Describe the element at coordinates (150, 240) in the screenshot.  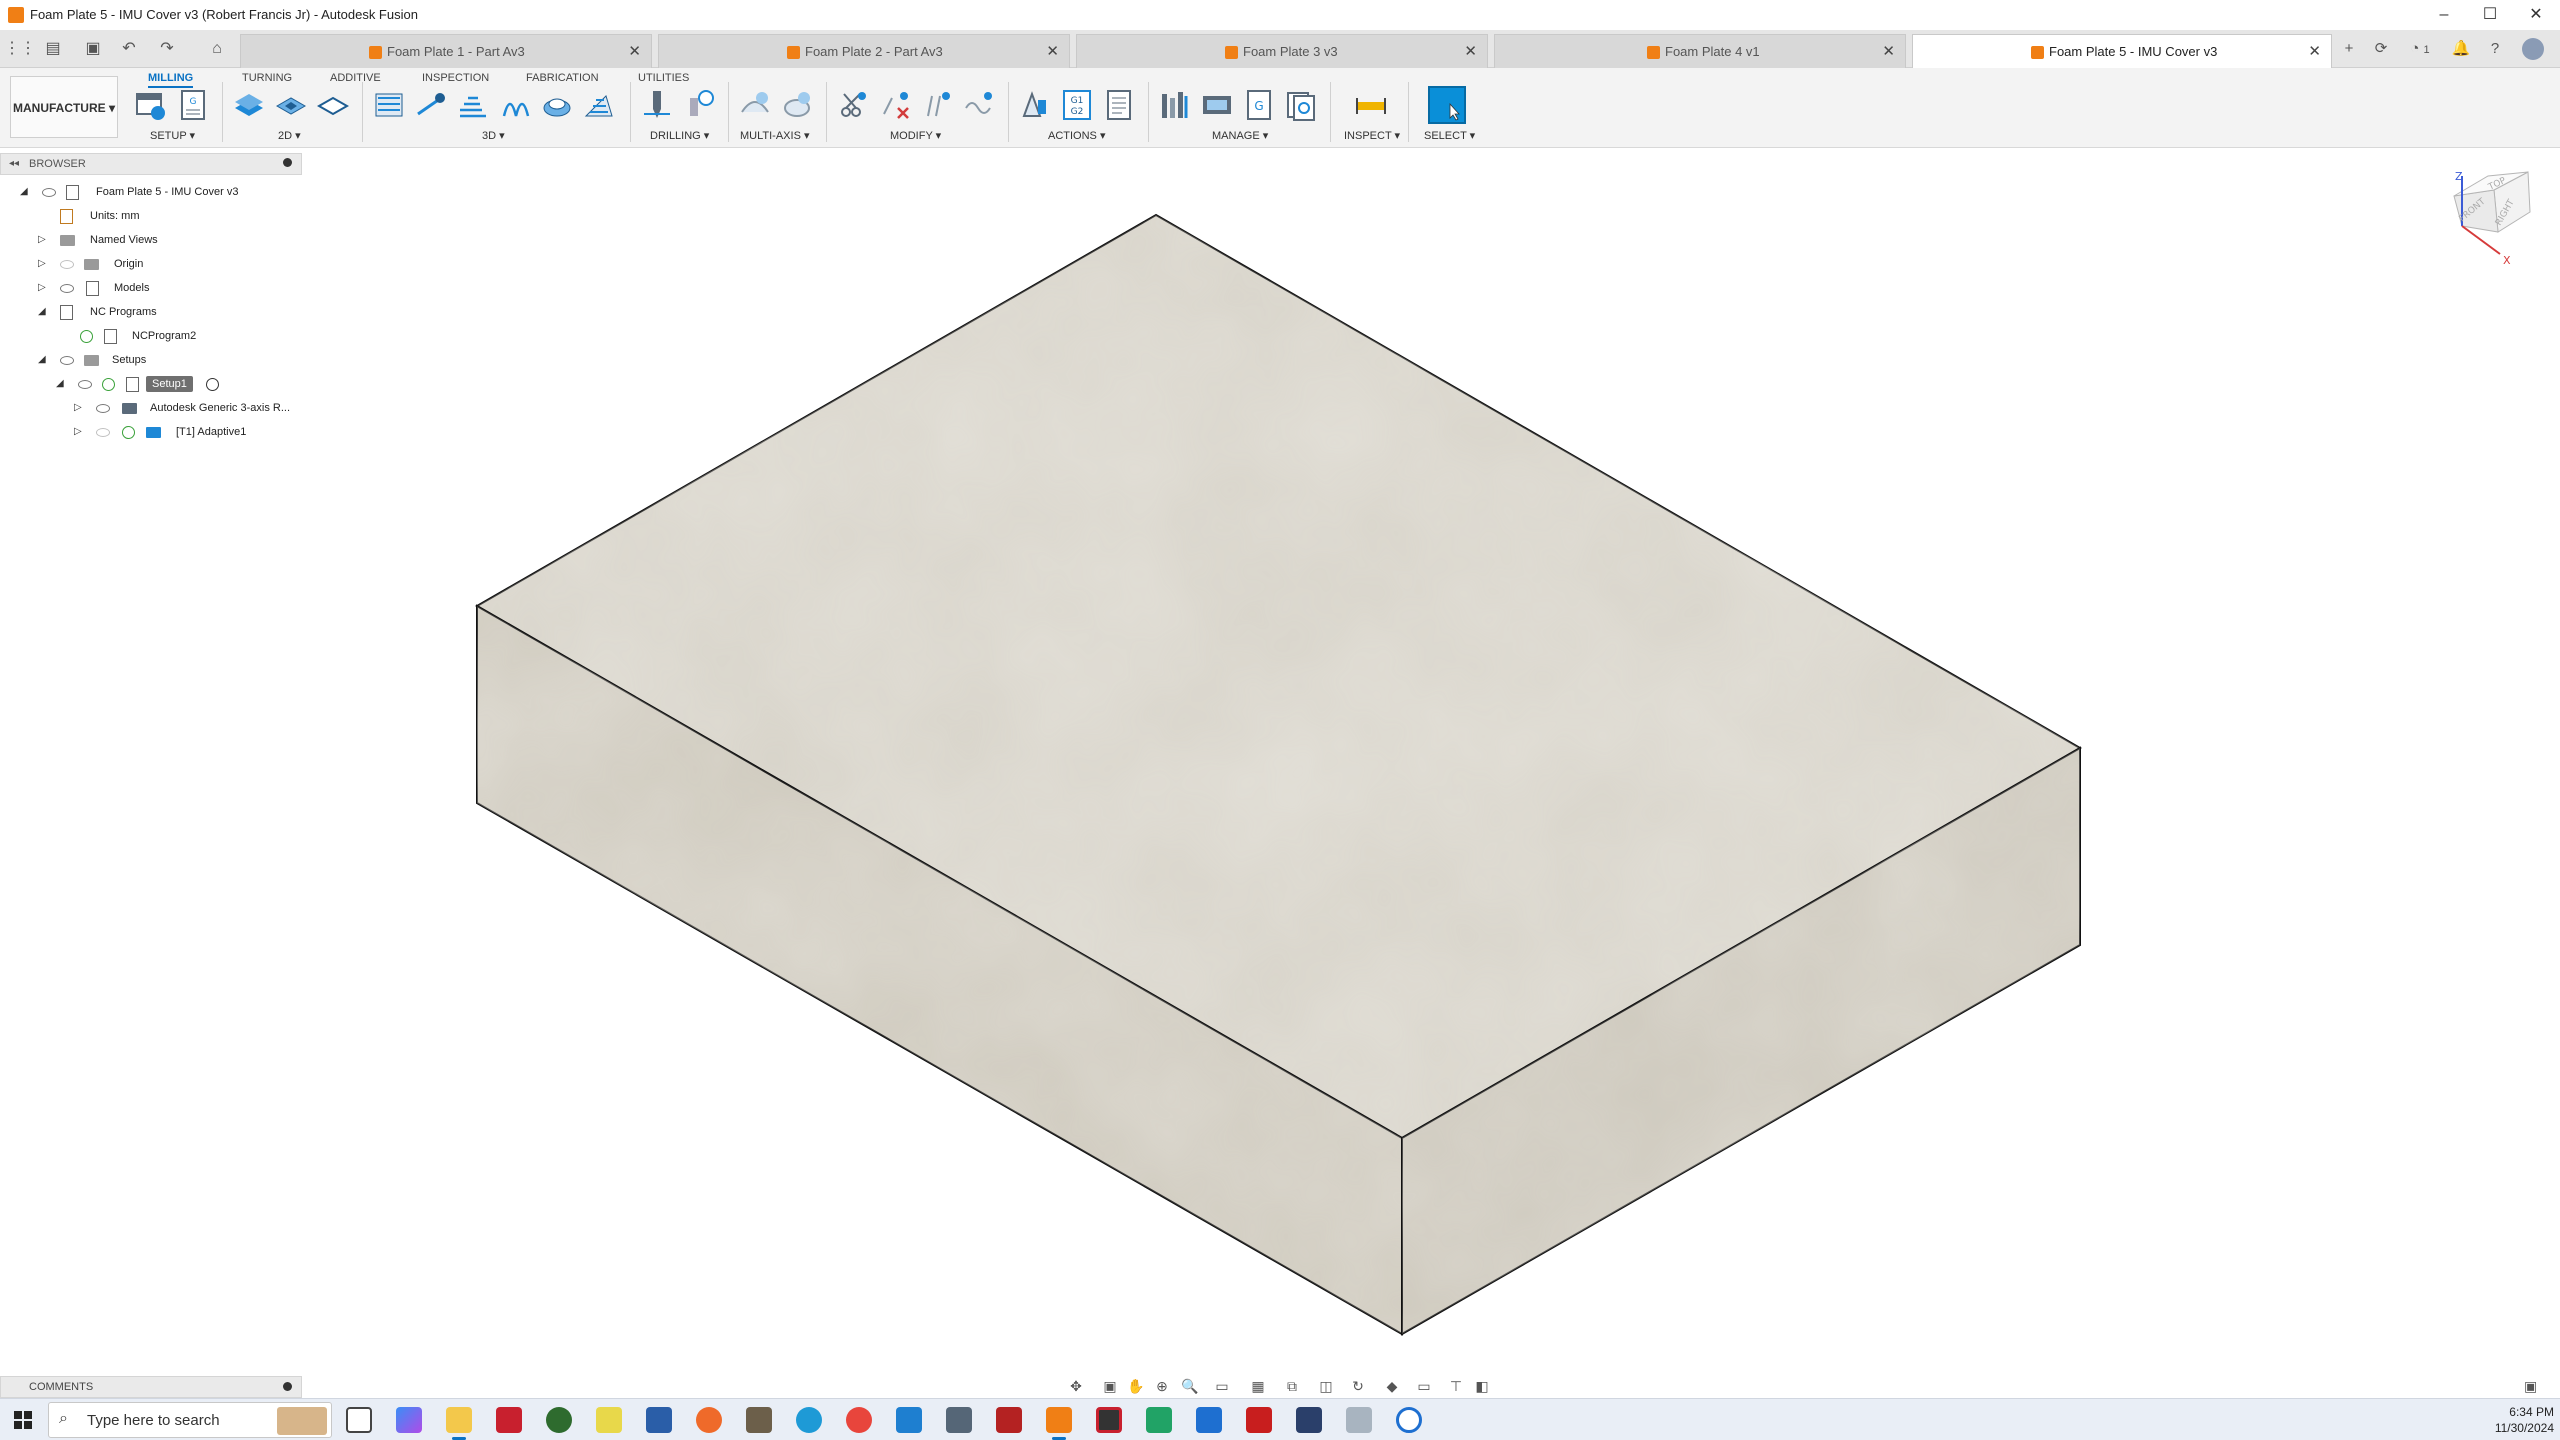
I see `tree-item-named-views: ▷ Named Views` at that location.